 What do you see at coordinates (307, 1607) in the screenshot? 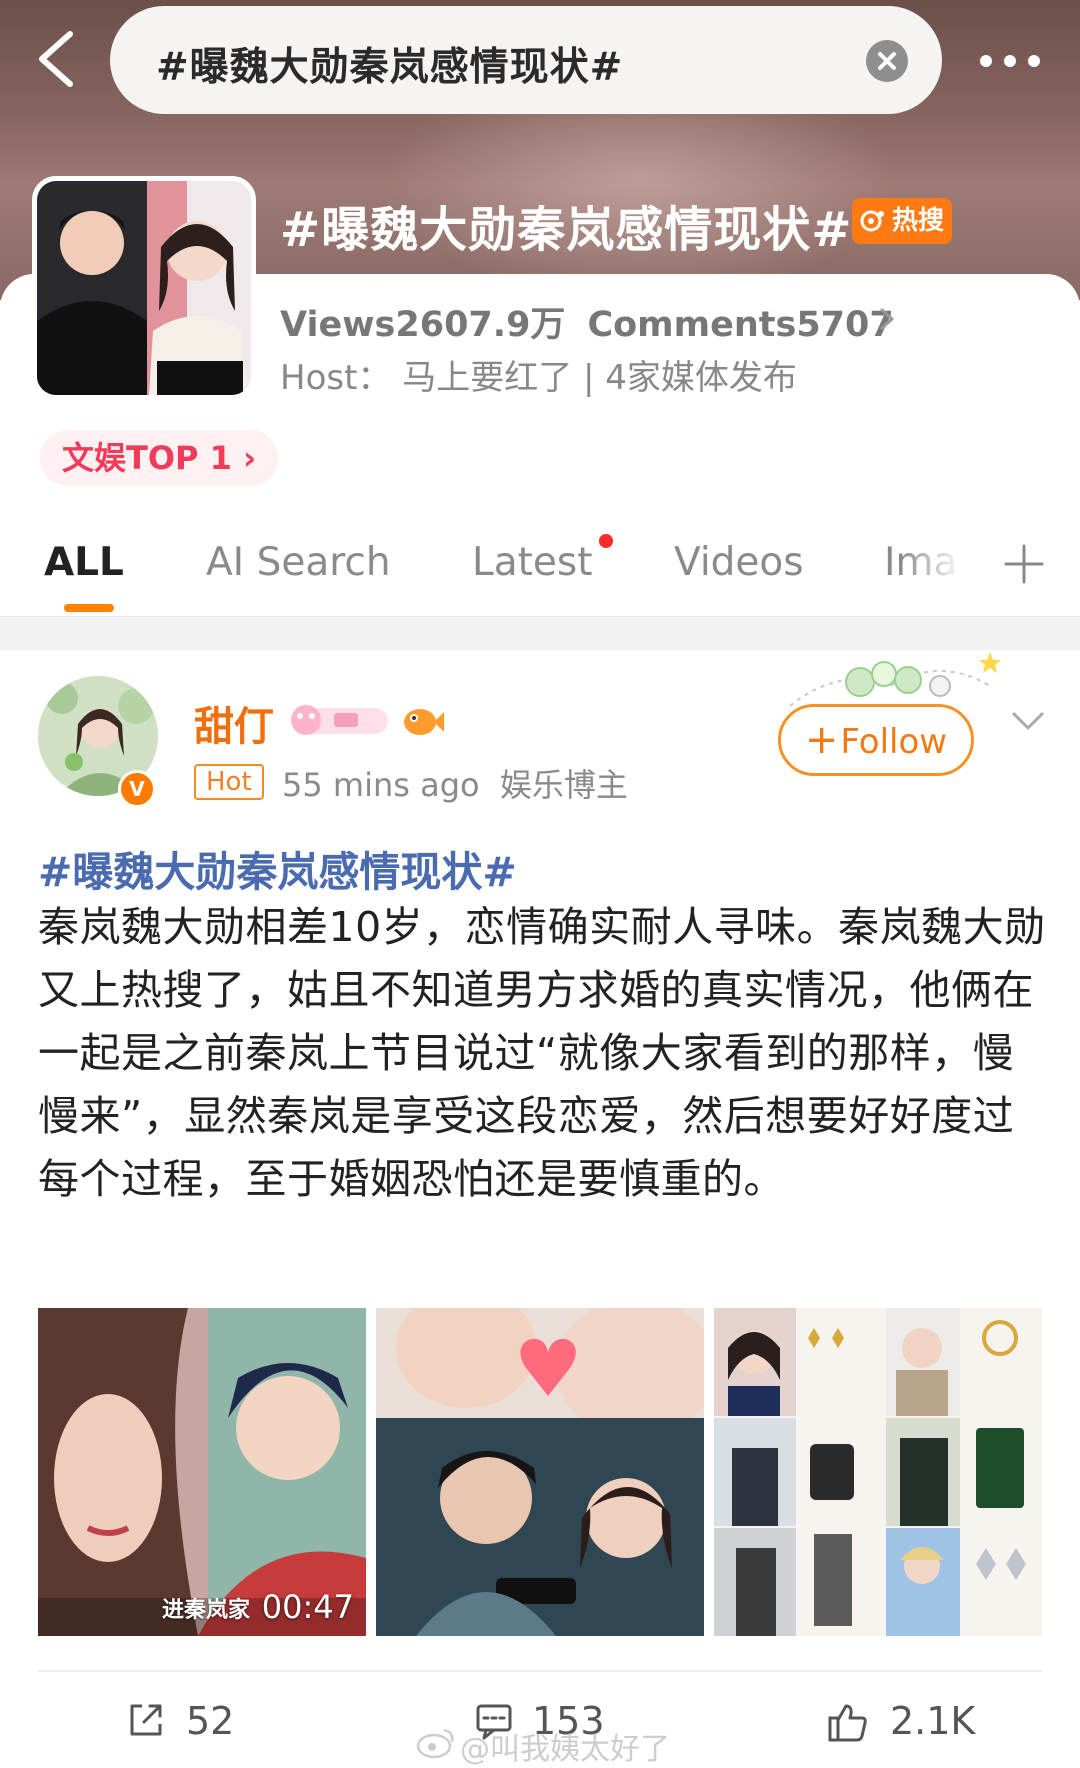
I see `video-duration: 00:47` at bounding box center [307, 1607].